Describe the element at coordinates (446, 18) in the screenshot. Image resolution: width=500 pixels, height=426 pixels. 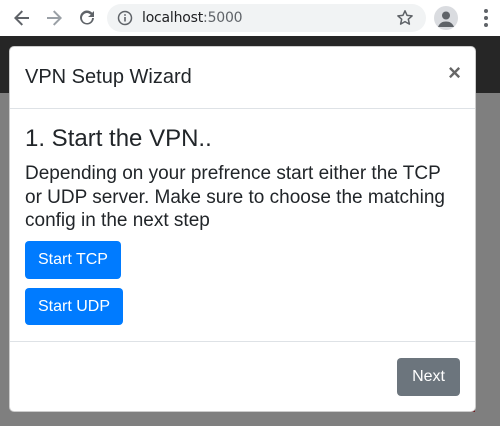
I see `profile-avatar-icon` at that location.